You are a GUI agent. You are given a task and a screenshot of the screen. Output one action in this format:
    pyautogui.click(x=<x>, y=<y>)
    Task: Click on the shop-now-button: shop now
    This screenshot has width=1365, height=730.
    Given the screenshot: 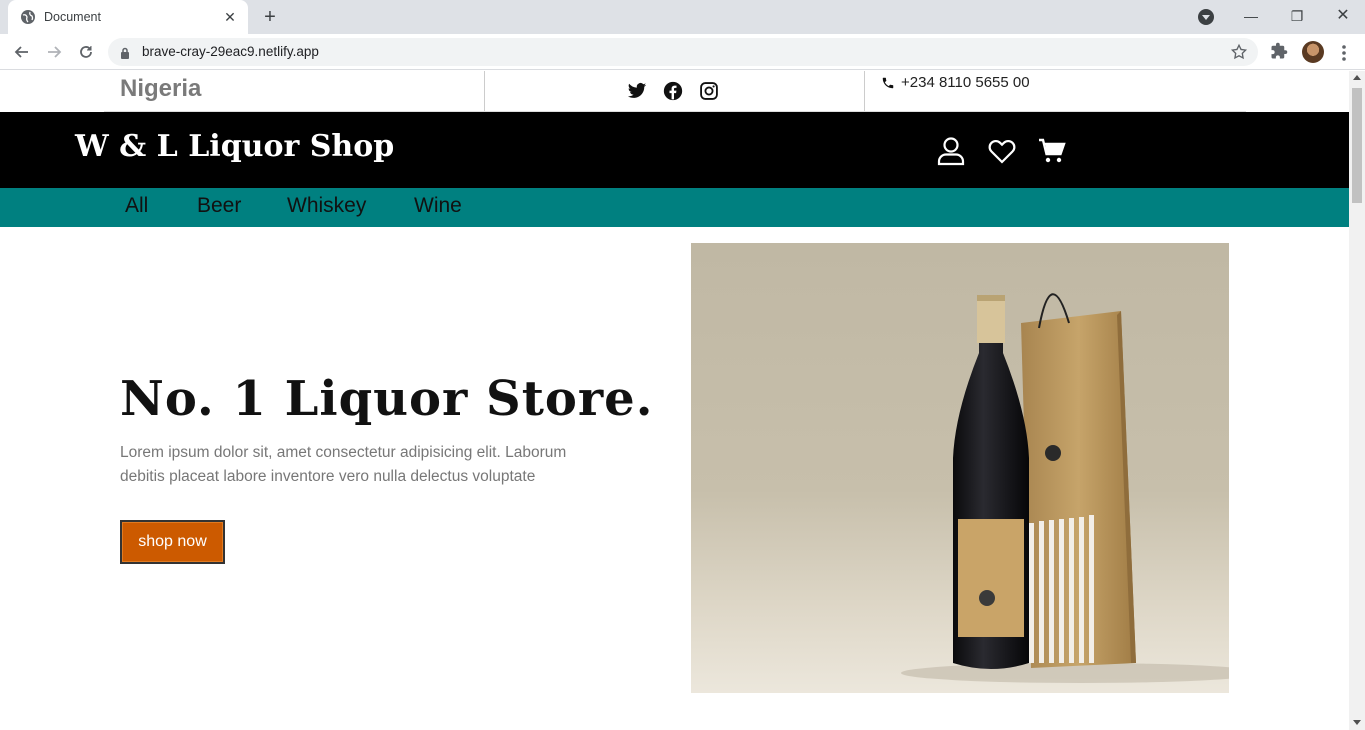 What is the action you would take?
    pyautogui.click(x=172, y=542)
    